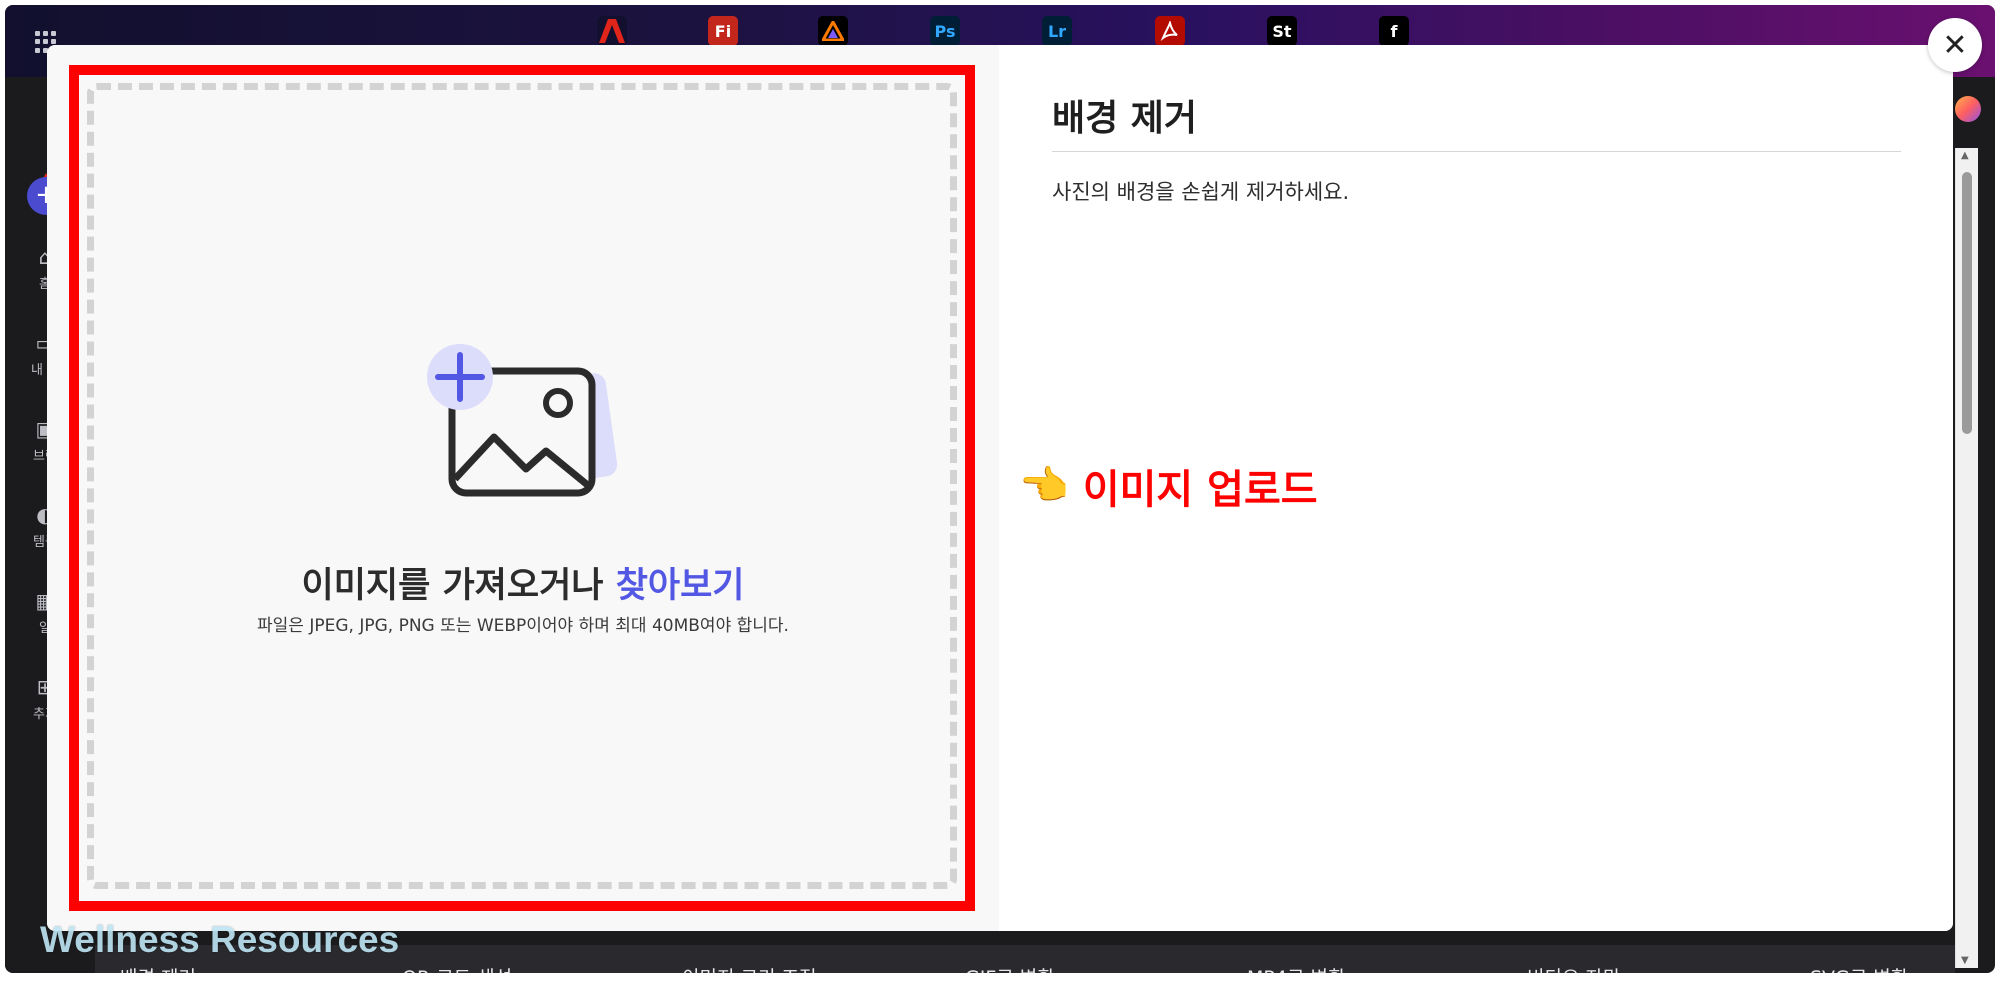  What do you see at coordinates (1966, 558) in the screenshot?
I see `page-scrollbar: ▲ ▼` at bounding box center [1966, 558].